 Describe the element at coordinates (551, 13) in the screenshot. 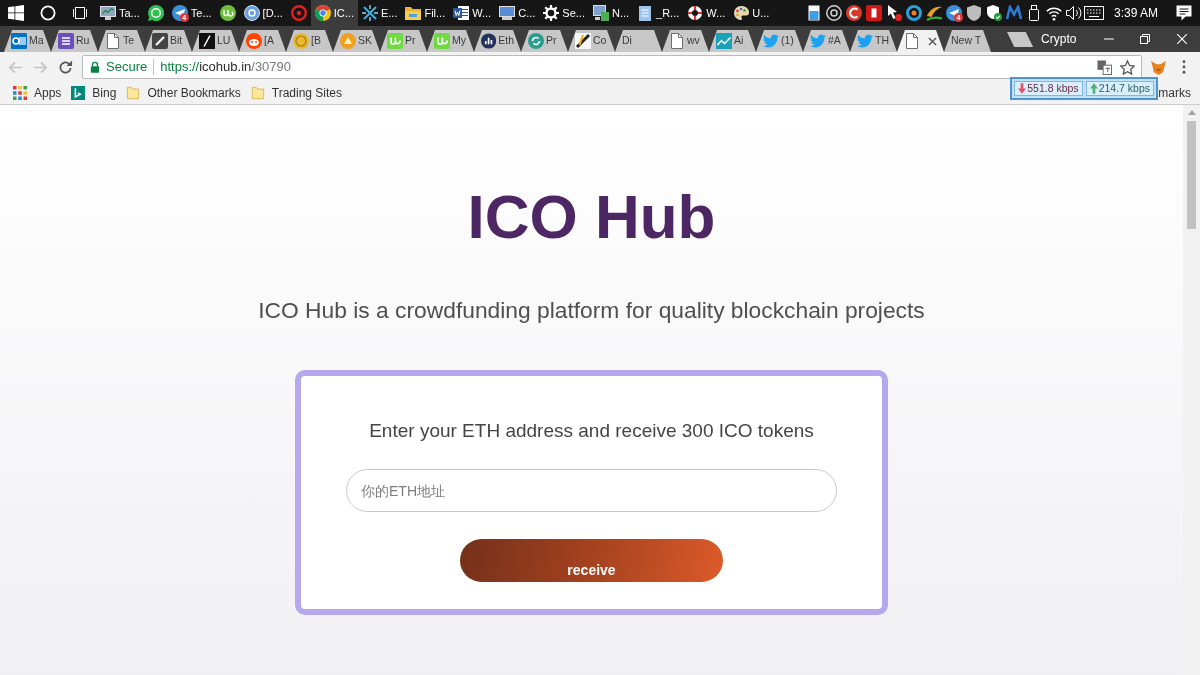

I see `gear-icon` at that location.